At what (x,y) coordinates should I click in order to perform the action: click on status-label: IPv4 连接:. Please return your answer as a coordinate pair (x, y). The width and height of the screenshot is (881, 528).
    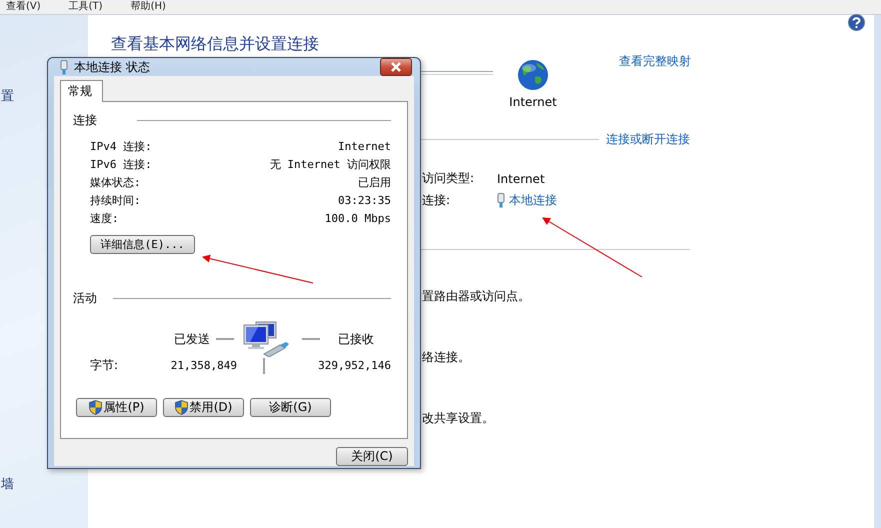
    Looking at the image, I should click on (121, 146).